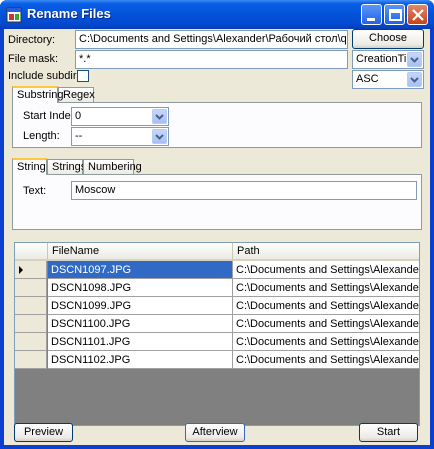  I want to click on preview-button: Preview, so click(43, 432).